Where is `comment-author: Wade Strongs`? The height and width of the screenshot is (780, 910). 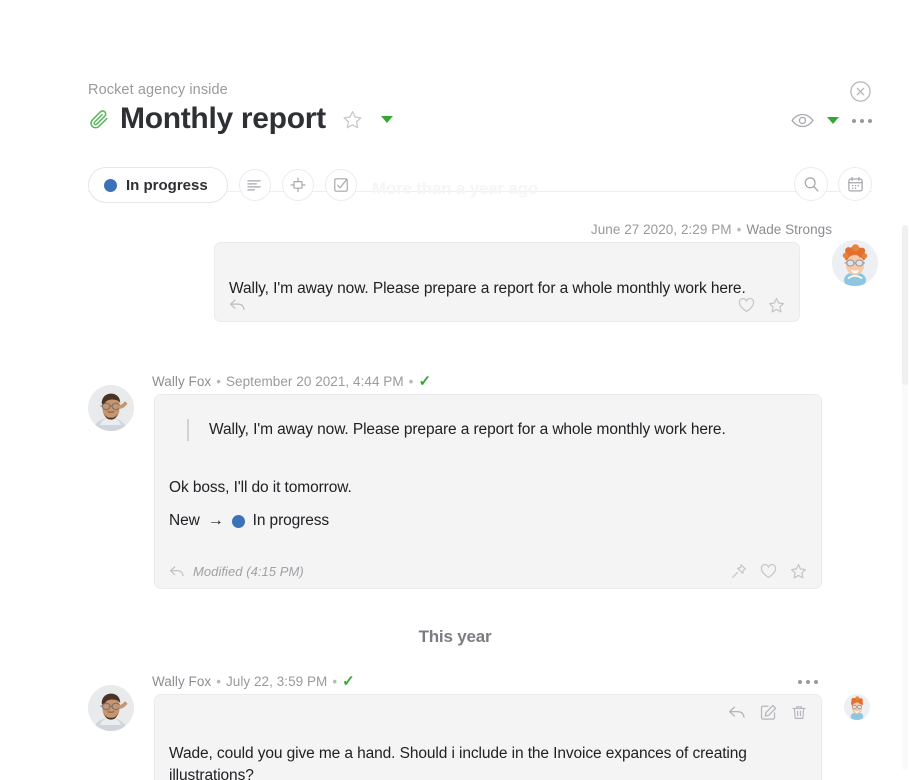
comment-author: Wade Strongs is located at coordinates (789, 229).